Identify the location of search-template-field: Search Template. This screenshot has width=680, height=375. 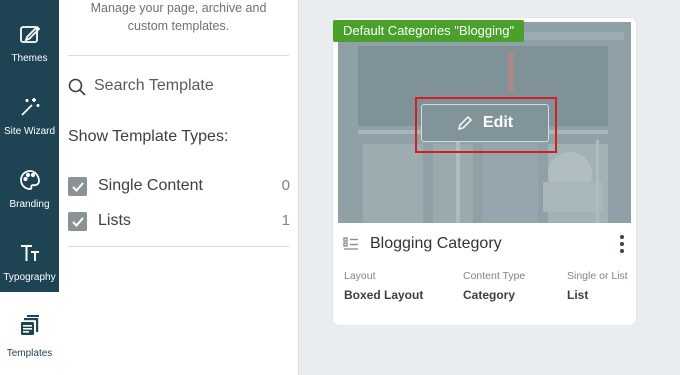
(178, 88).